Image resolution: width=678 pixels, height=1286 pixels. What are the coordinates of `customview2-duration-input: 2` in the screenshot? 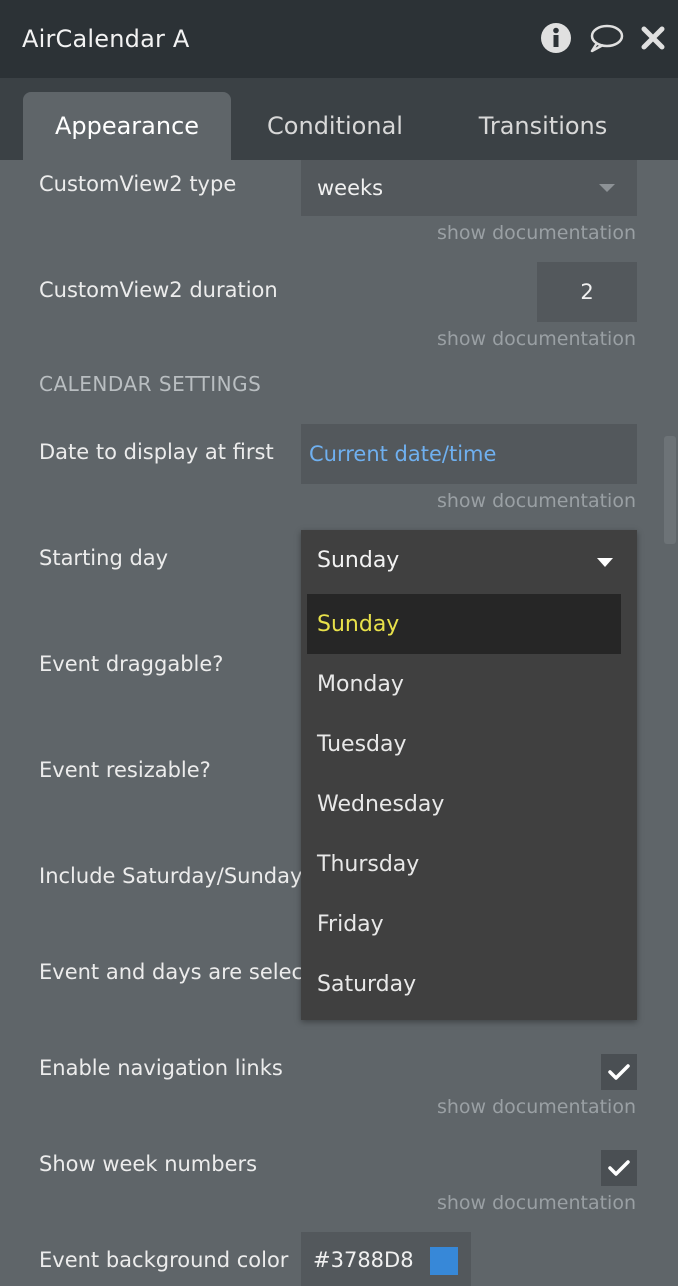 It's located at (587, 292).